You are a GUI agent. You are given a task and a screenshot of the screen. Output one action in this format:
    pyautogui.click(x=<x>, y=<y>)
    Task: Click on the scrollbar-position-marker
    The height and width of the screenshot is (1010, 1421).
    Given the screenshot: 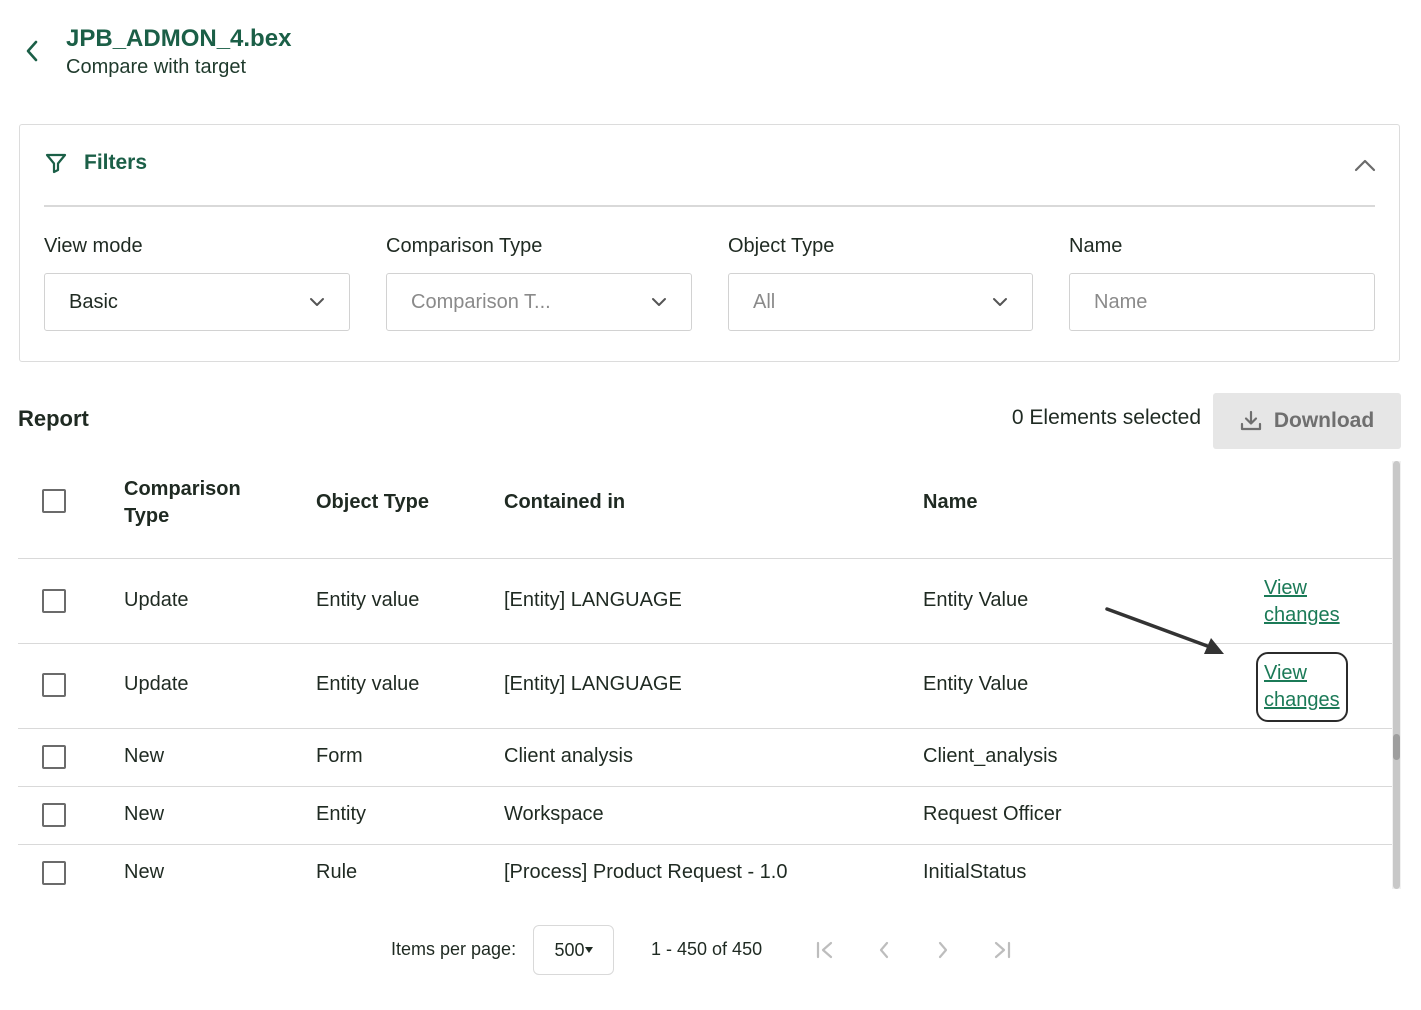 What is the action you would take?
    pyautogui.click(x=1396, y=747)
    